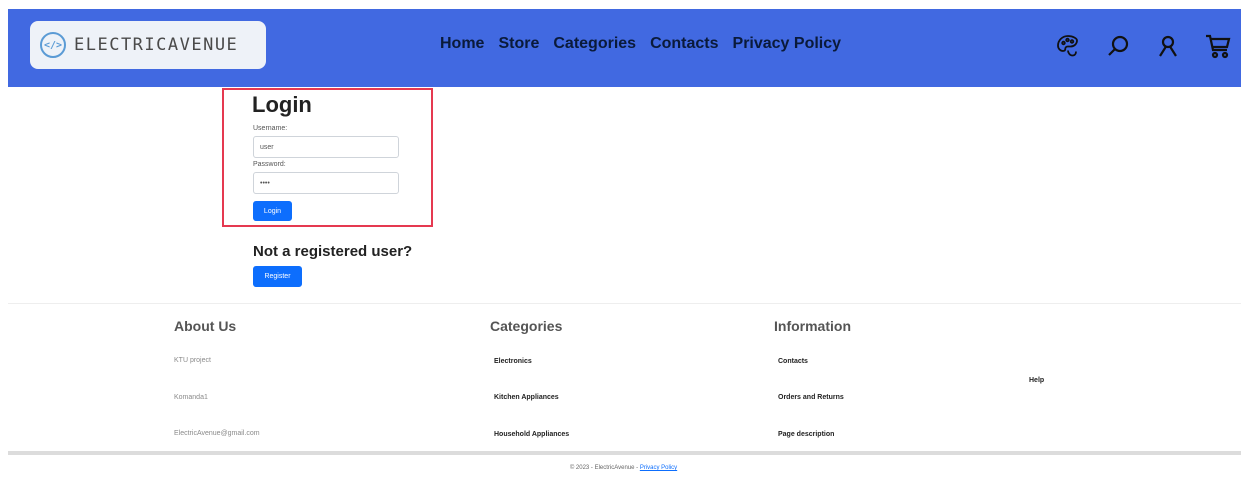 Image resolution: width=1247 pixels, height=477 pixels. I want to click on register-heading: Not a registered user?, so click(333, 251).